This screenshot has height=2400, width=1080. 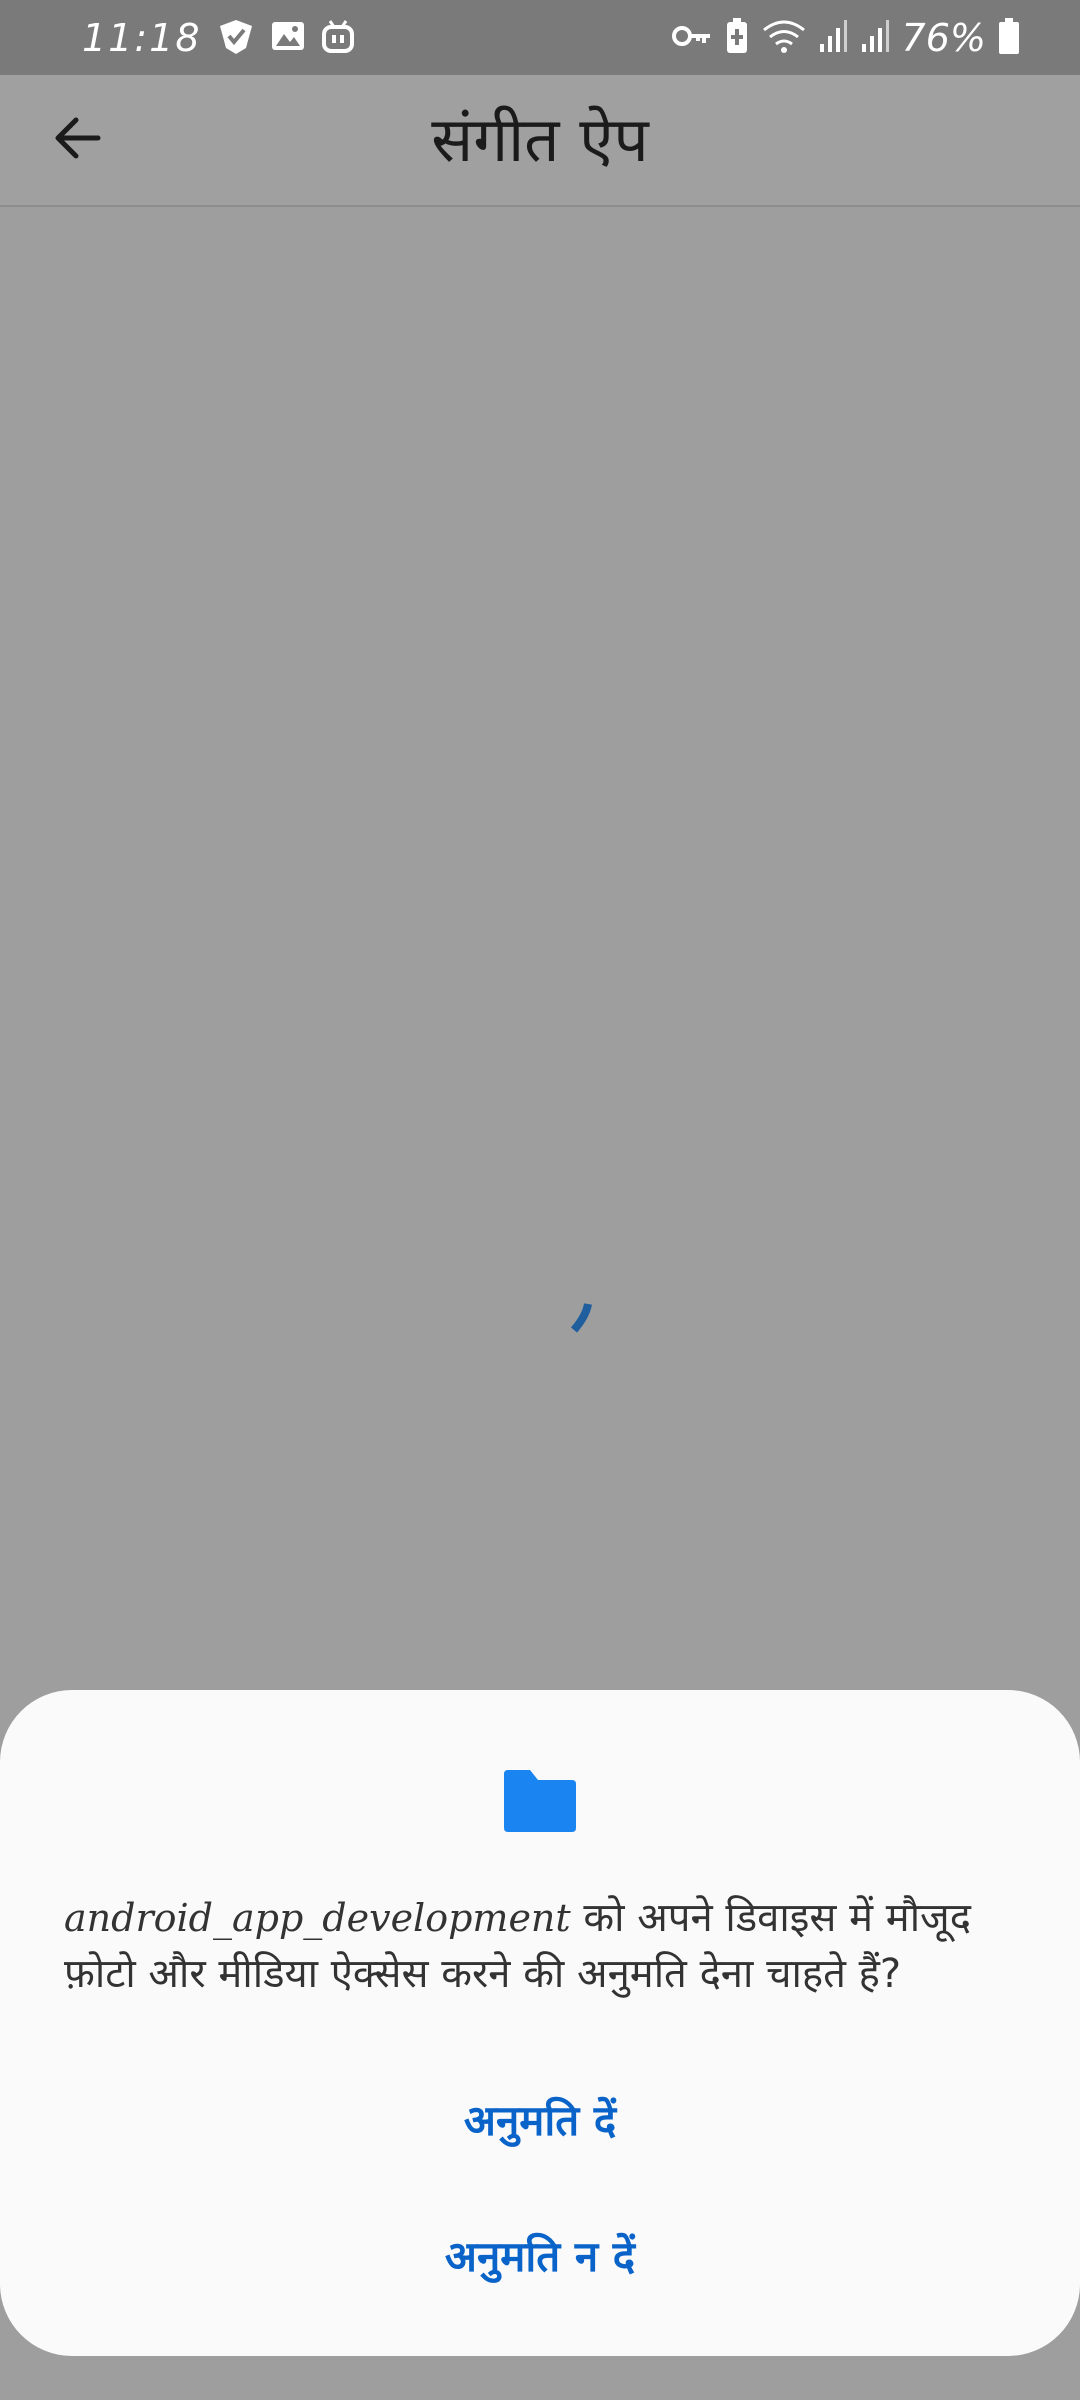 What do you see at coordinates (1009, 38) in the screenshot?
I see `battery-icon` at bounding box center [1009, 38].